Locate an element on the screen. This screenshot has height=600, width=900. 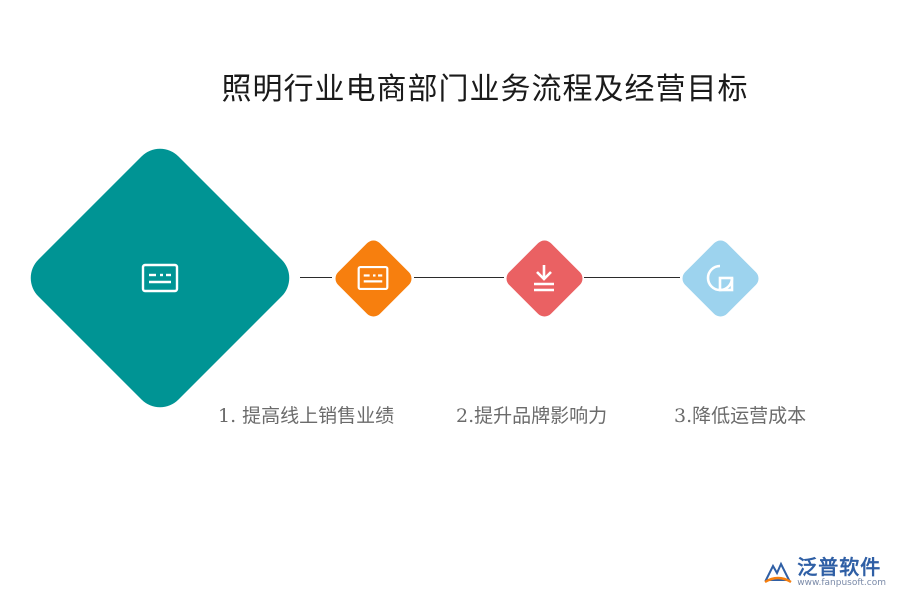
step-3-node is located at coordinates (720, 278).